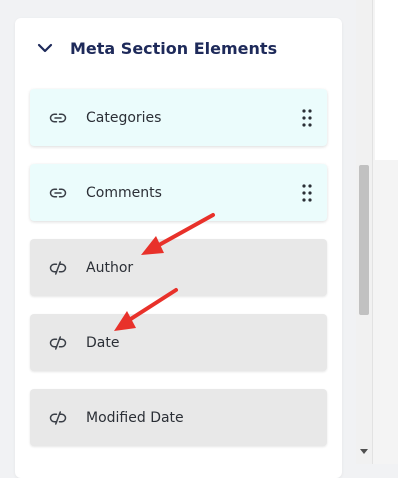  I want to click on meta-item-label: Comments, so click(124, 192).